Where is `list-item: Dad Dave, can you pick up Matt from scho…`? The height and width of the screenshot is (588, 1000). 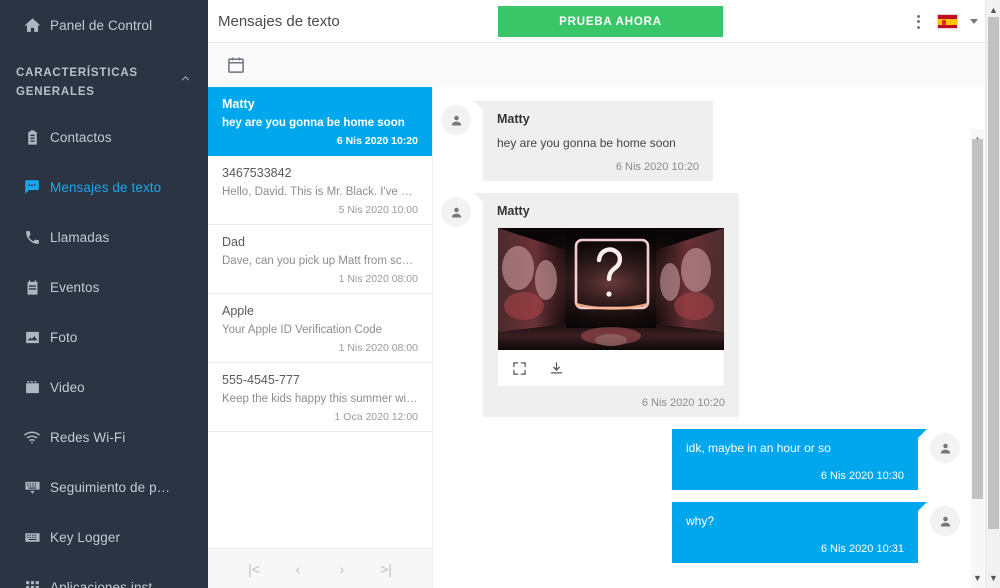 list-item: Dad Dave, can you pick up Matt from scho… is located at coordinates (320, 259).